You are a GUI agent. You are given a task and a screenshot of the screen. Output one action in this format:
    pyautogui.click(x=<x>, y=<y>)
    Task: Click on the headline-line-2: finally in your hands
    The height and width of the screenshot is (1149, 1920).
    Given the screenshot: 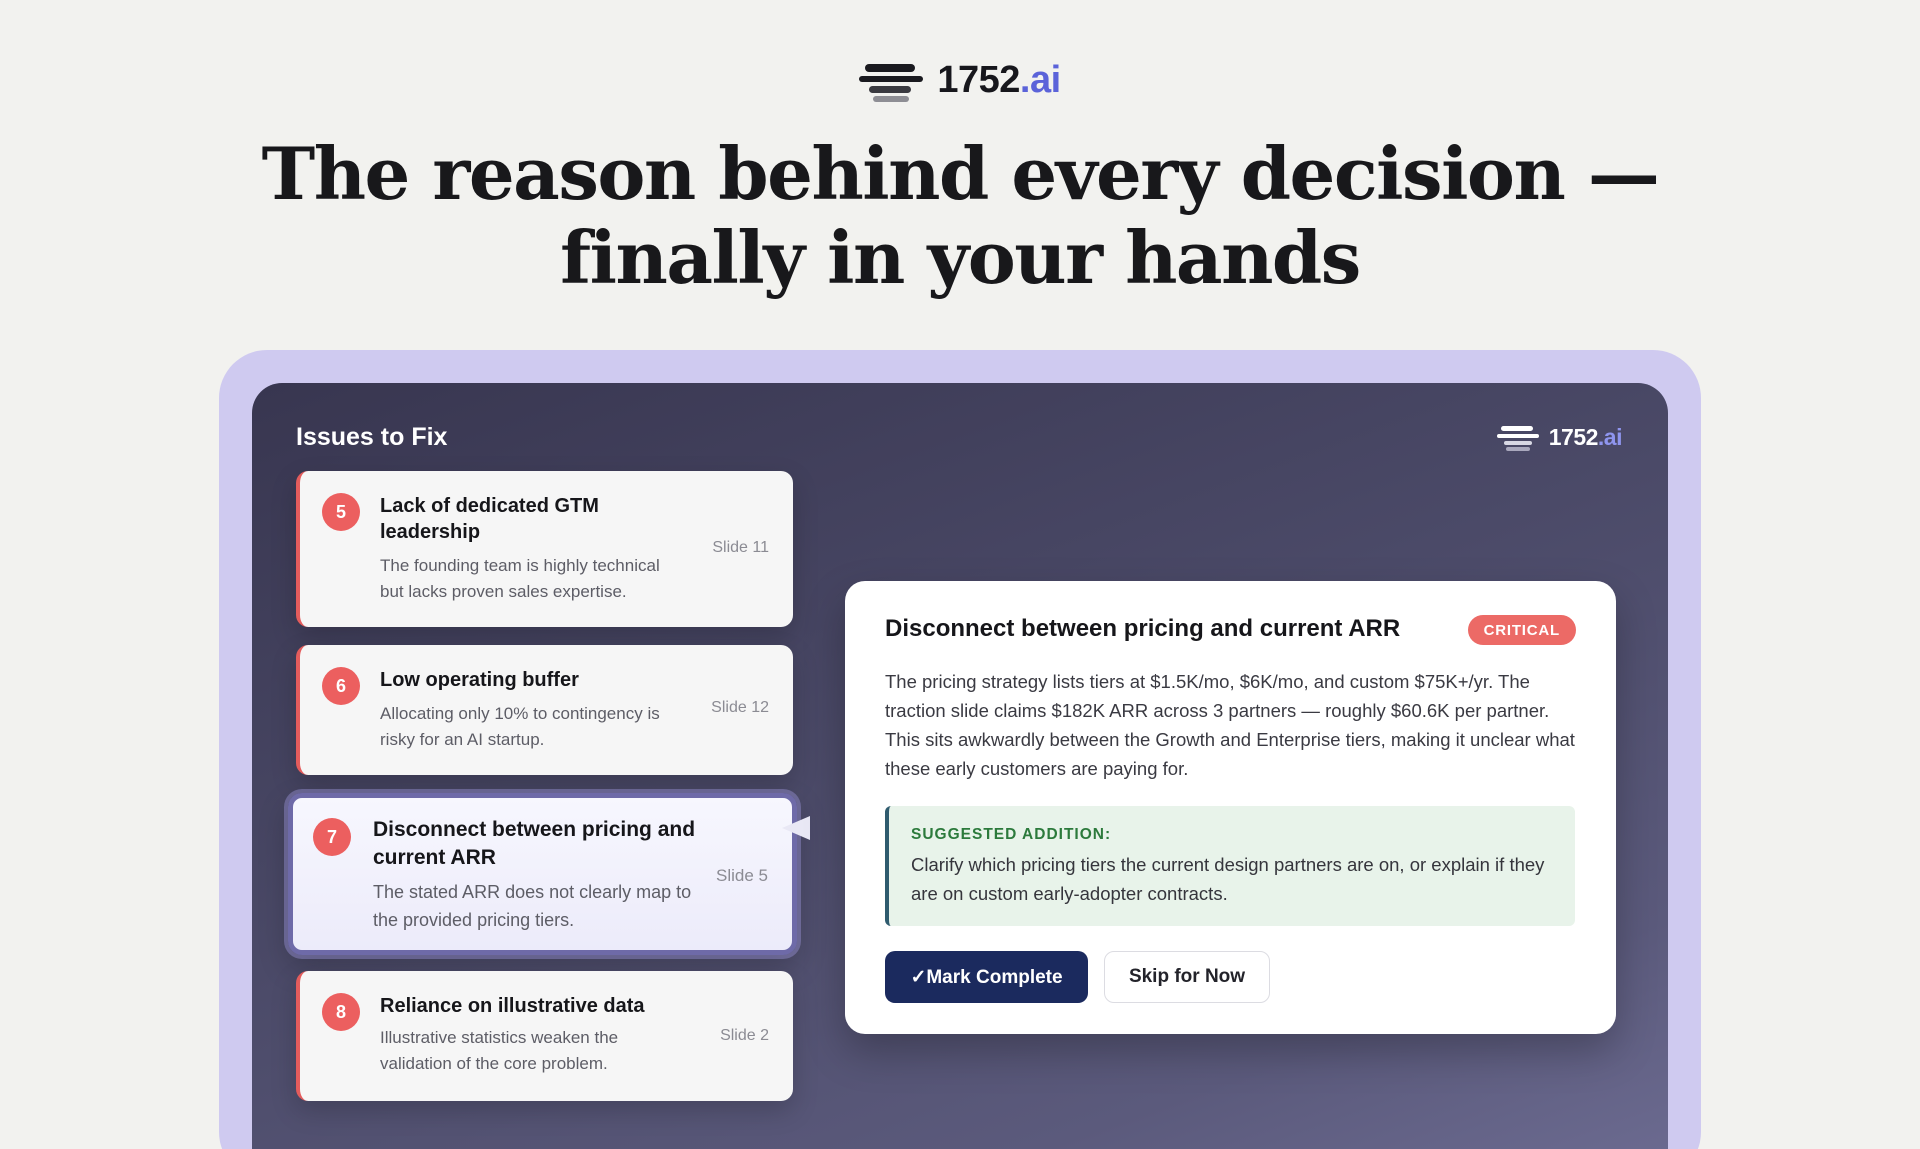 What is the action you would take?
    pyautogui.click(x=960, y=257)
    